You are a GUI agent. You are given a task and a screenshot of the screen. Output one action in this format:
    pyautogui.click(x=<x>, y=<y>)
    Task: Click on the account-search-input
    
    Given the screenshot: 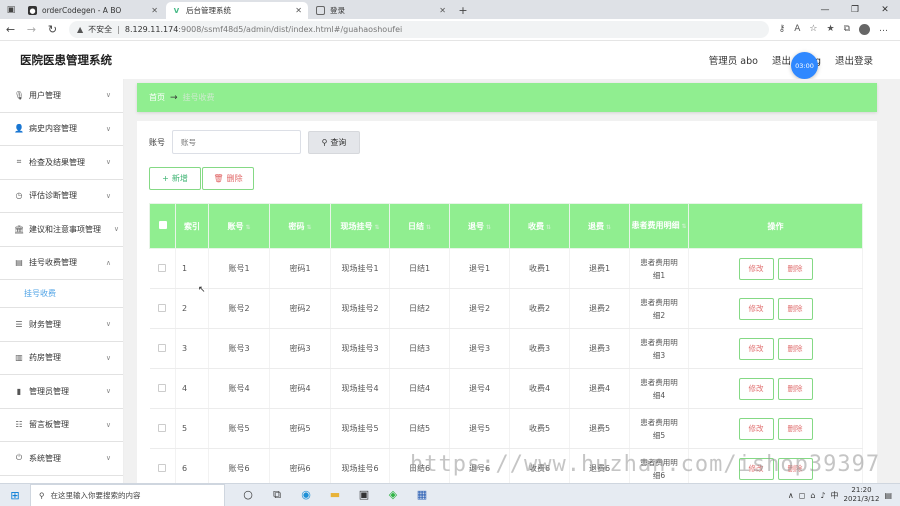 What is the action you would take?
    pyautogui.click(x=236, y=142)
    